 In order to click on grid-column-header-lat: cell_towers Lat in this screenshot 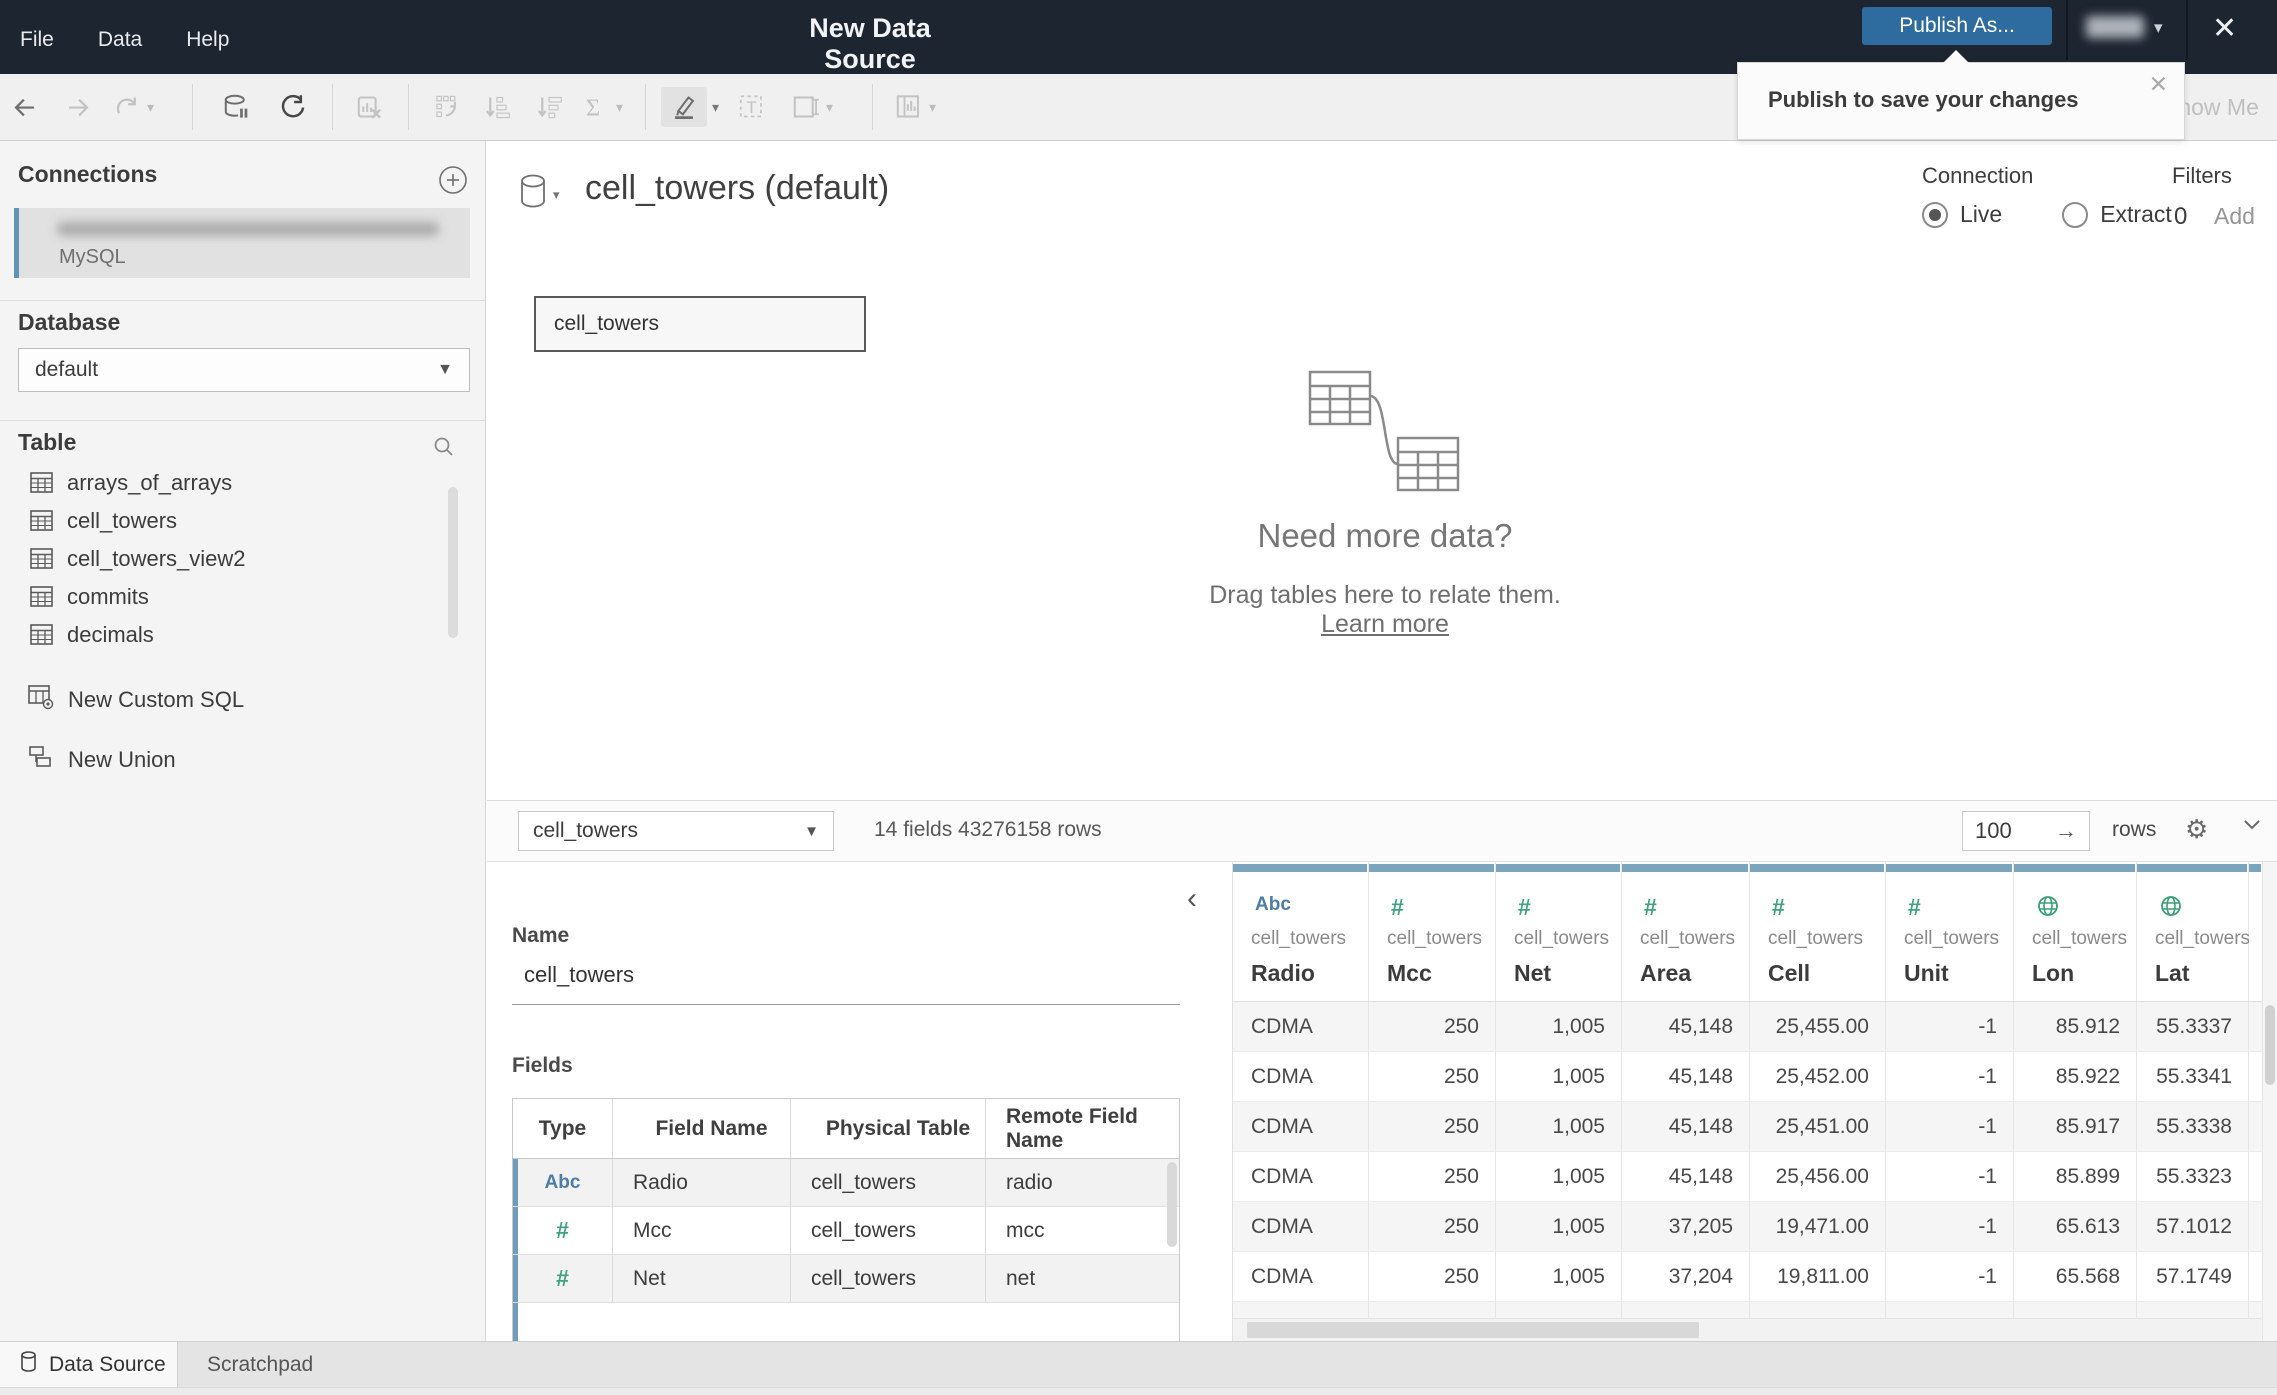, I will do `click(2193, 932)`.